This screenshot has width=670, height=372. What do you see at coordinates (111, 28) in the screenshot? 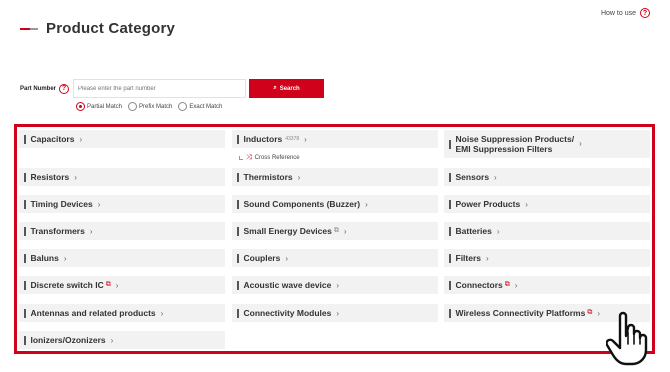
I see `page-title: Product Category` at bounding box center [111, 28].